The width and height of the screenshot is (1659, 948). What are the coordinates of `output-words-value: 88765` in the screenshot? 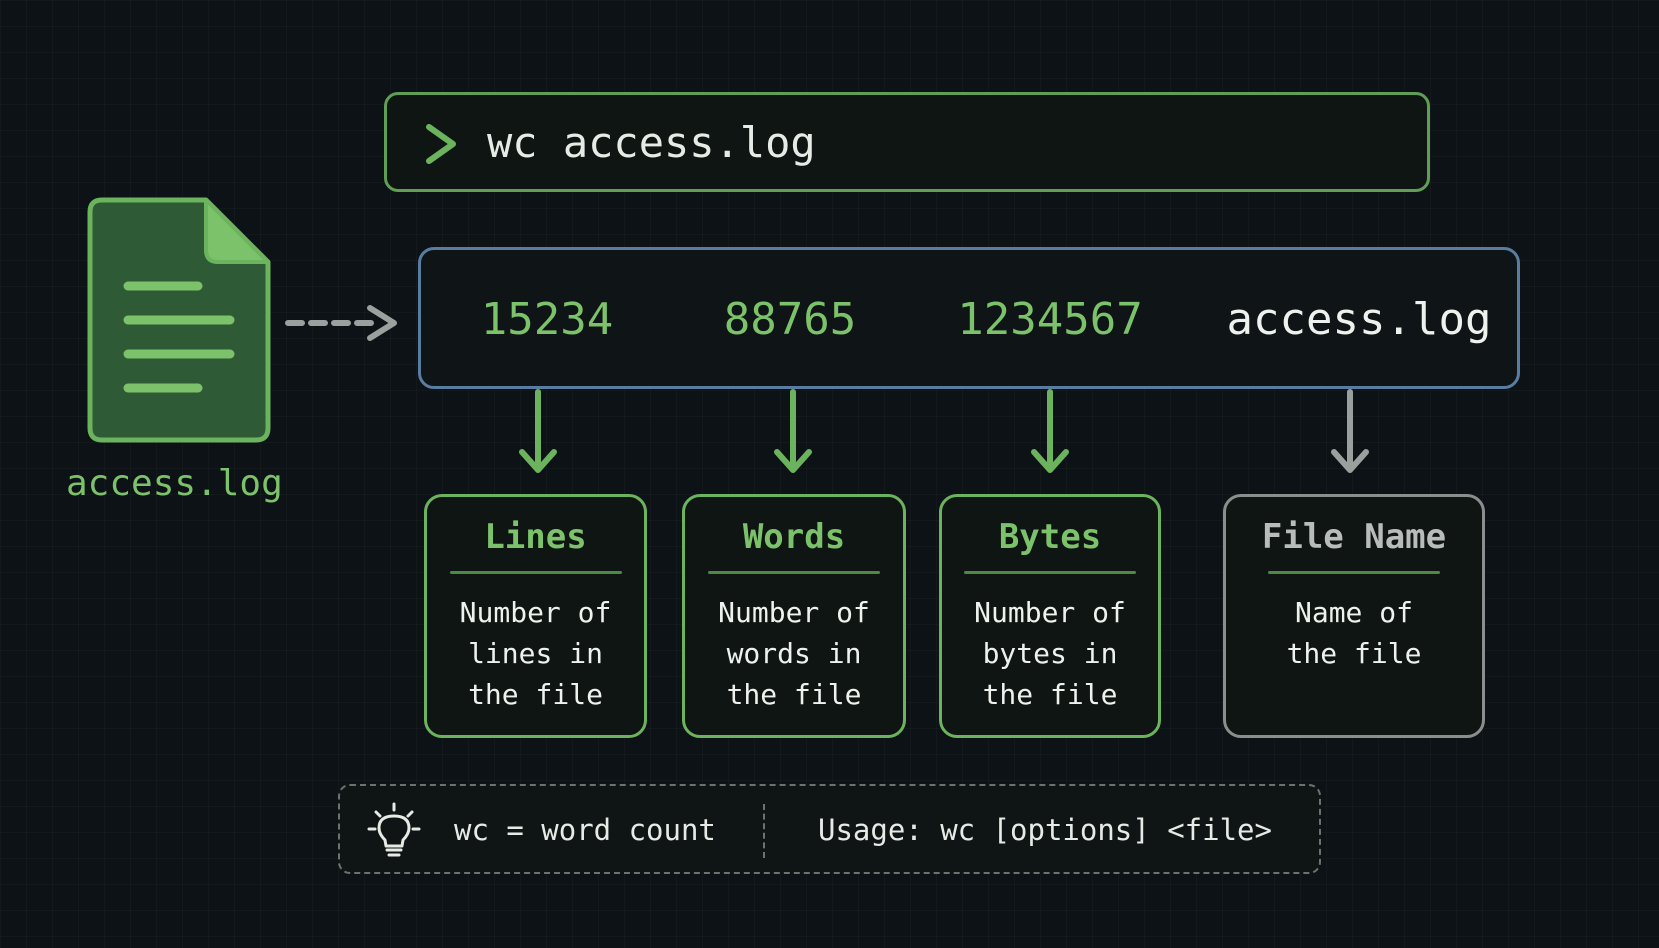 It's located at (790, 319).